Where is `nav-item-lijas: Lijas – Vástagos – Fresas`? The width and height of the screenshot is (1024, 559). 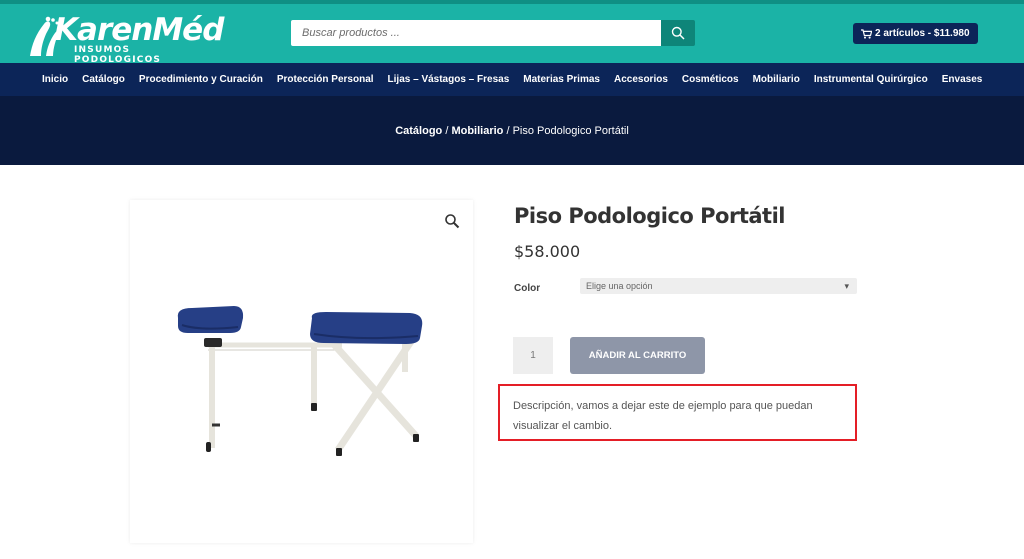 nav-item-lijas: Lijas – Vástagos – Fresas is located at coordinates (449, 79).